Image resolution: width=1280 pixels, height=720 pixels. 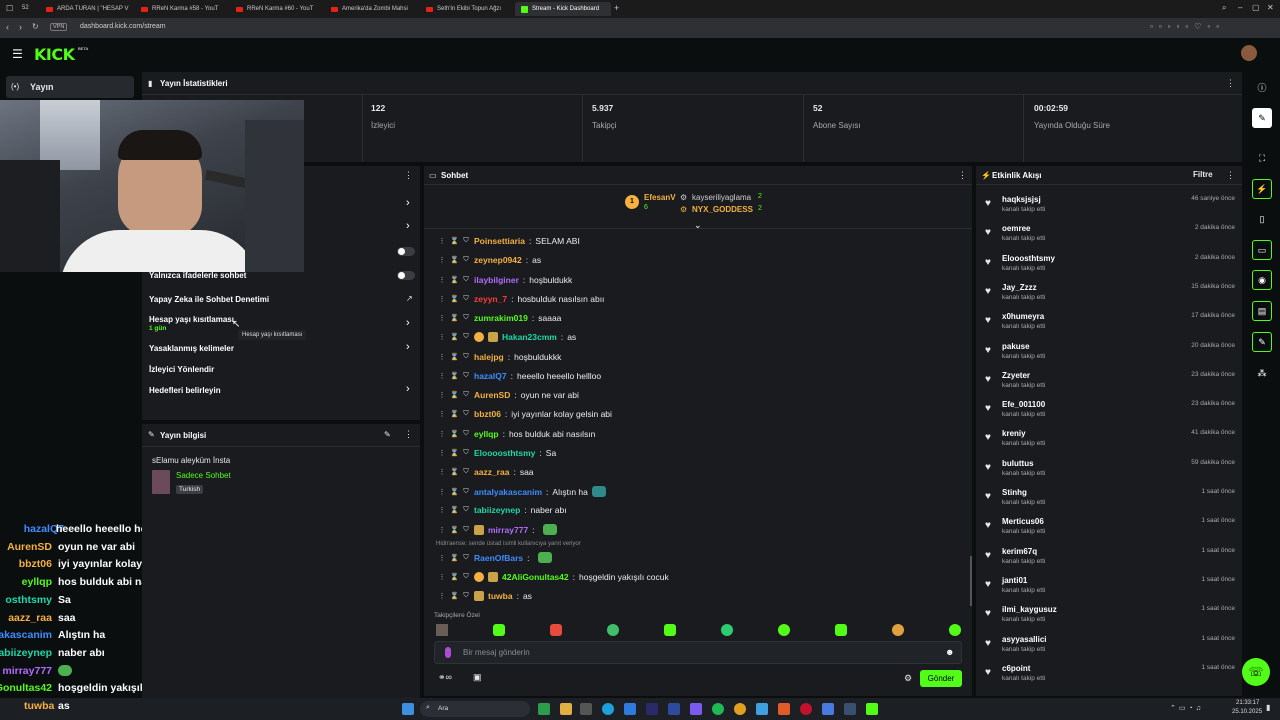 What do you see at coordinates (1019, 287) in the screenshot?
I see `follower-username: Jay_Zzzz` at bounding box center [1019, 287].